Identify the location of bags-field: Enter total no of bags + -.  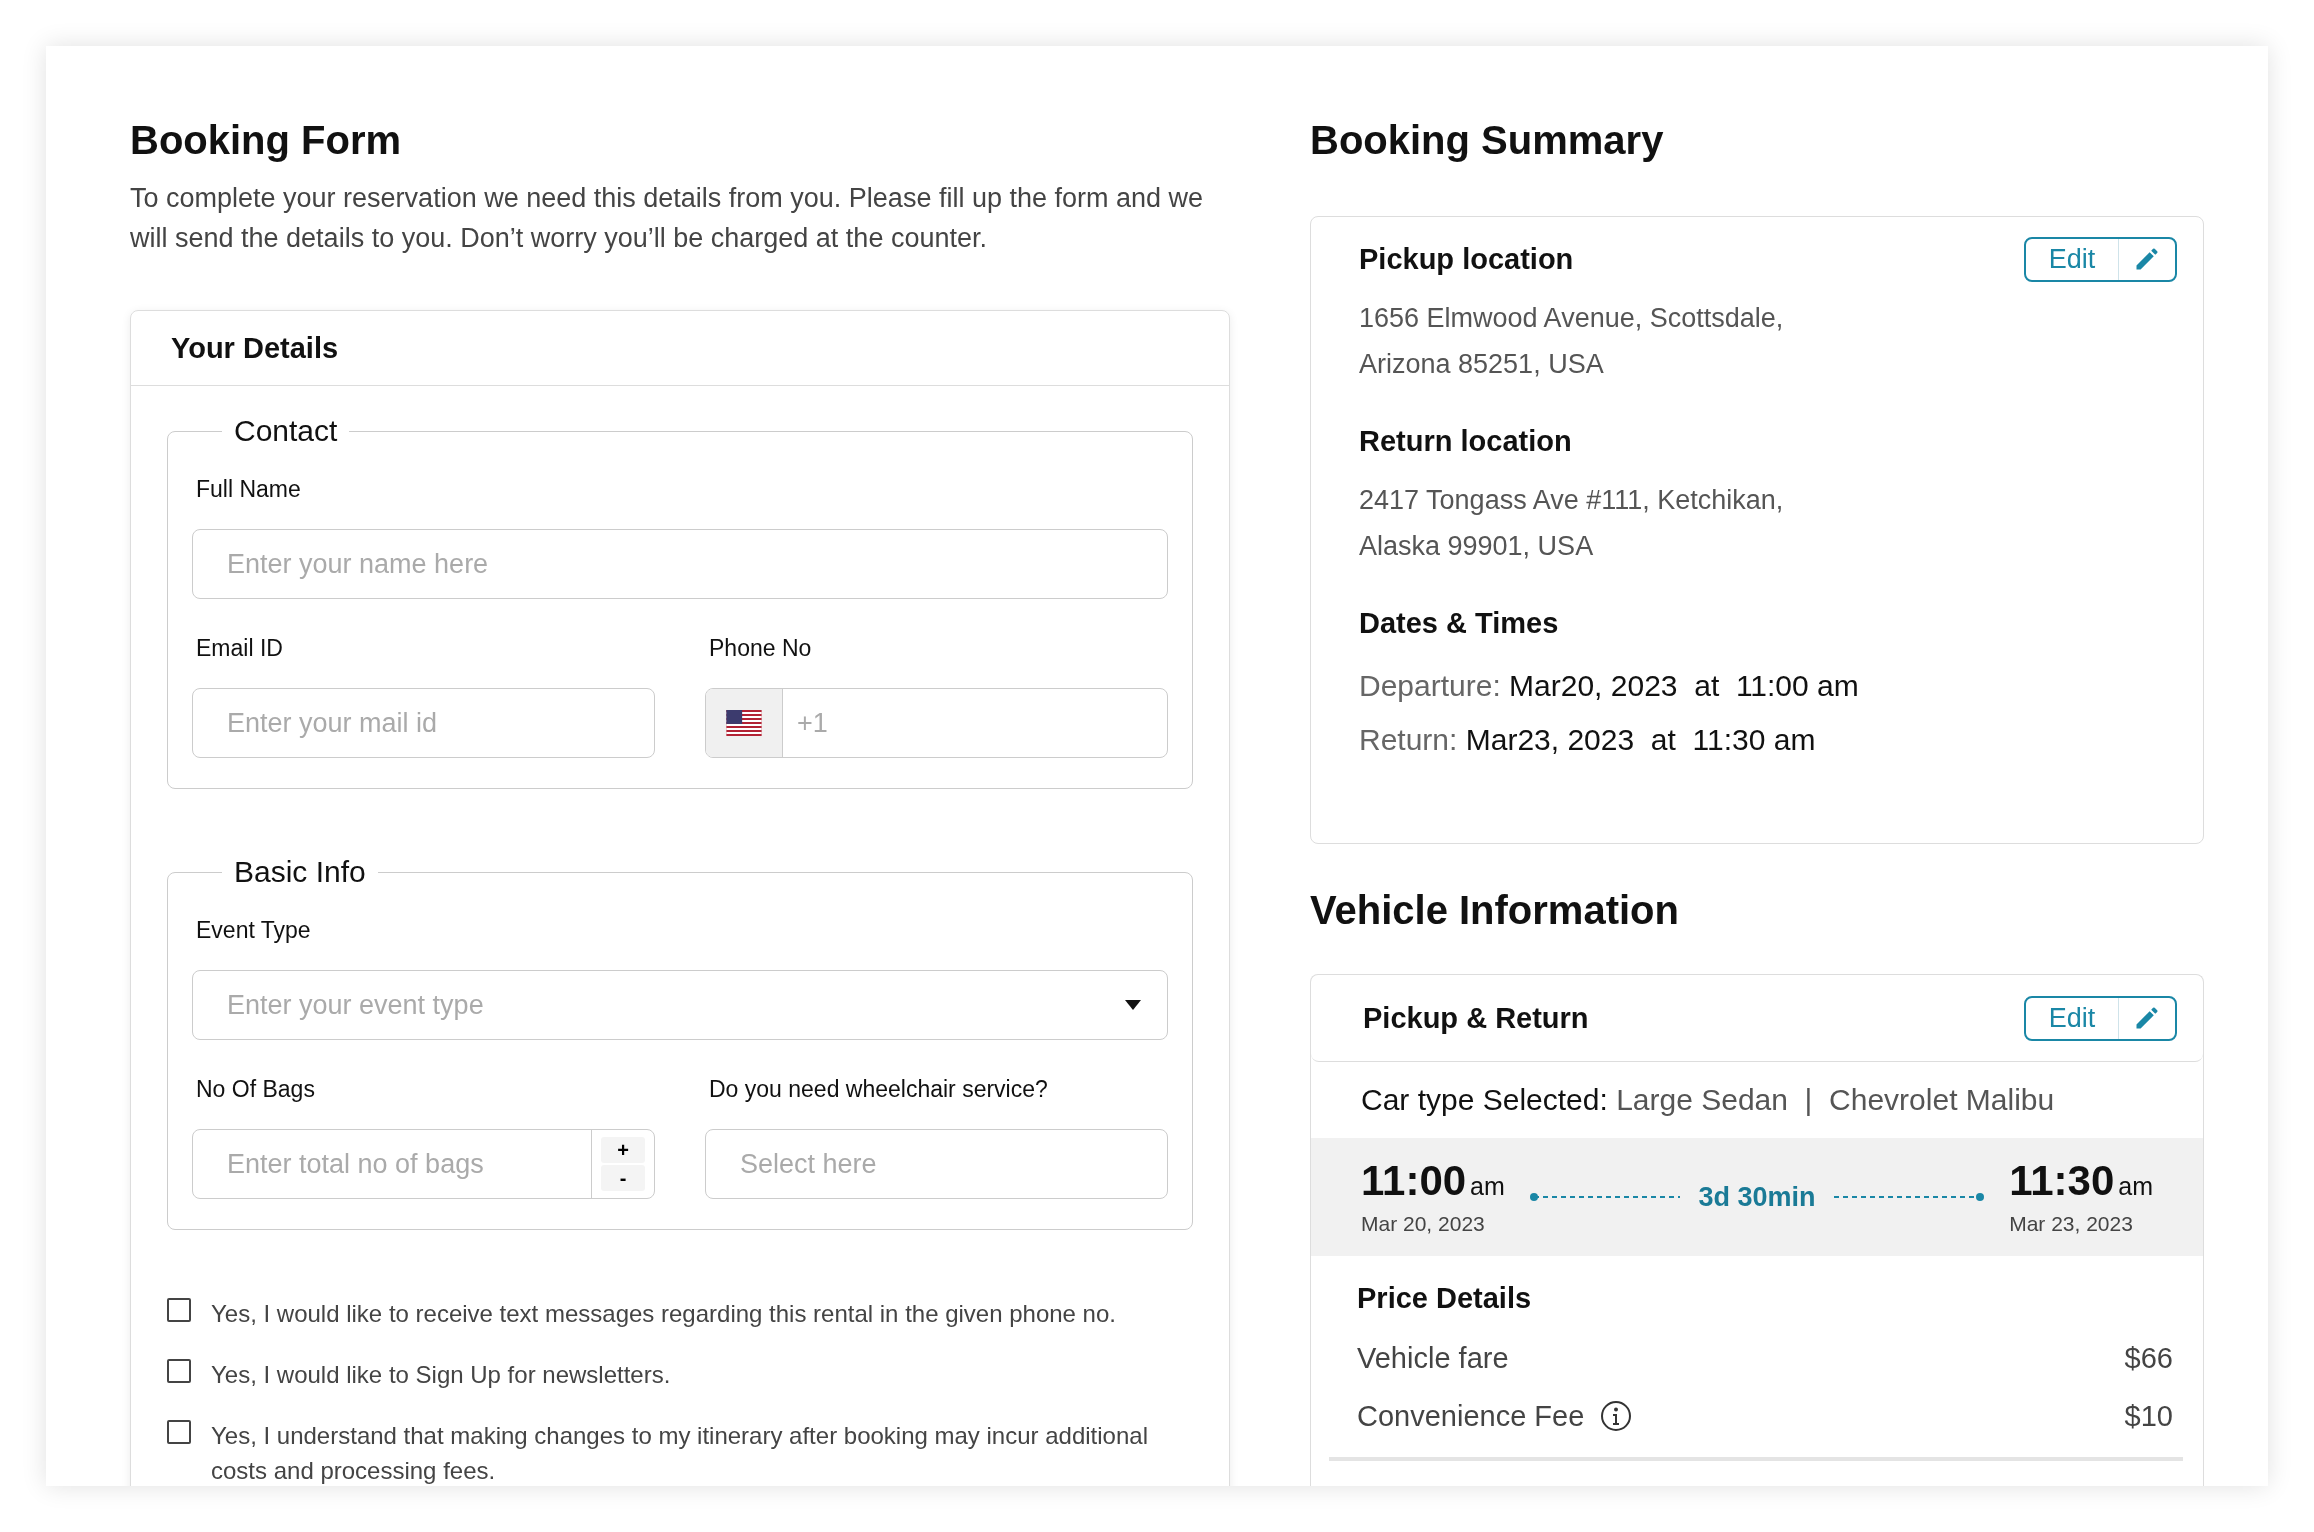
(423, 1164).